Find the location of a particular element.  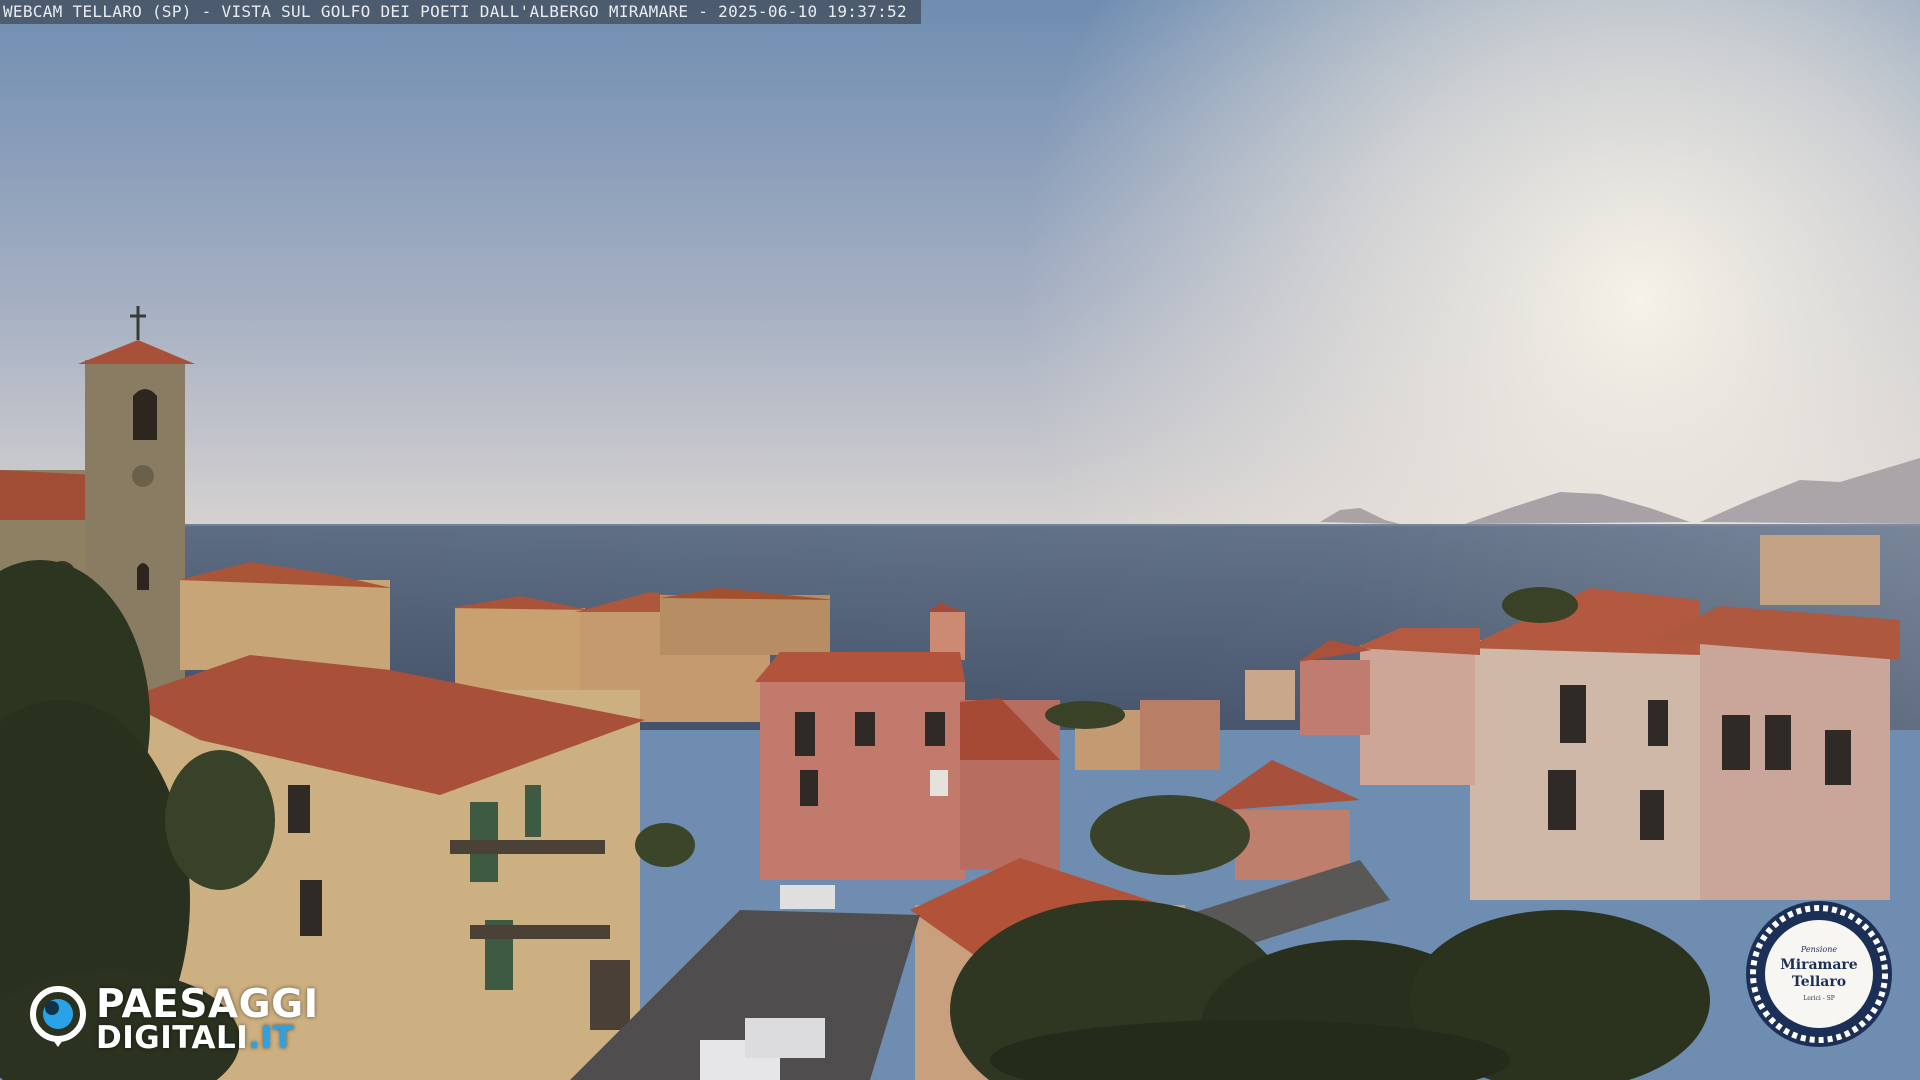

paesaggi-digitali-watermark: PAESAGGI DIGITALI.IT is located at coordinates (188, 1020).